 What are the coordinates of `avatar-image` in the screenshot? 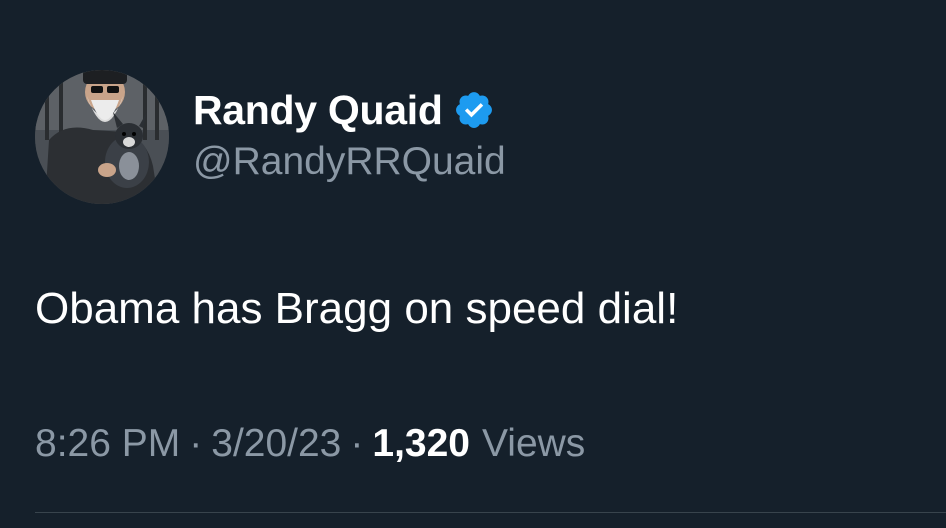 It's located at (102, 137).